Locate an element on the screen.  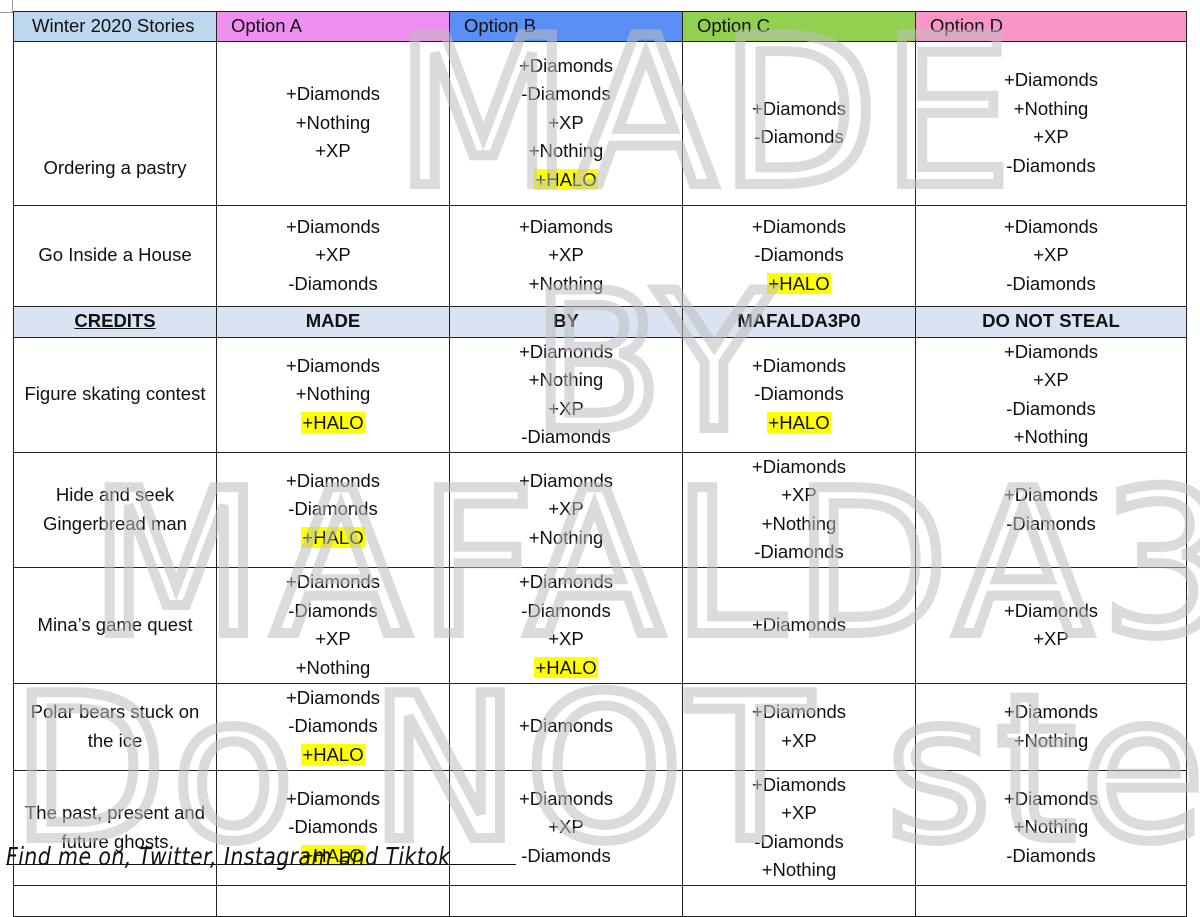
header-option-d: Option D is located at coordinates (1051, 26).